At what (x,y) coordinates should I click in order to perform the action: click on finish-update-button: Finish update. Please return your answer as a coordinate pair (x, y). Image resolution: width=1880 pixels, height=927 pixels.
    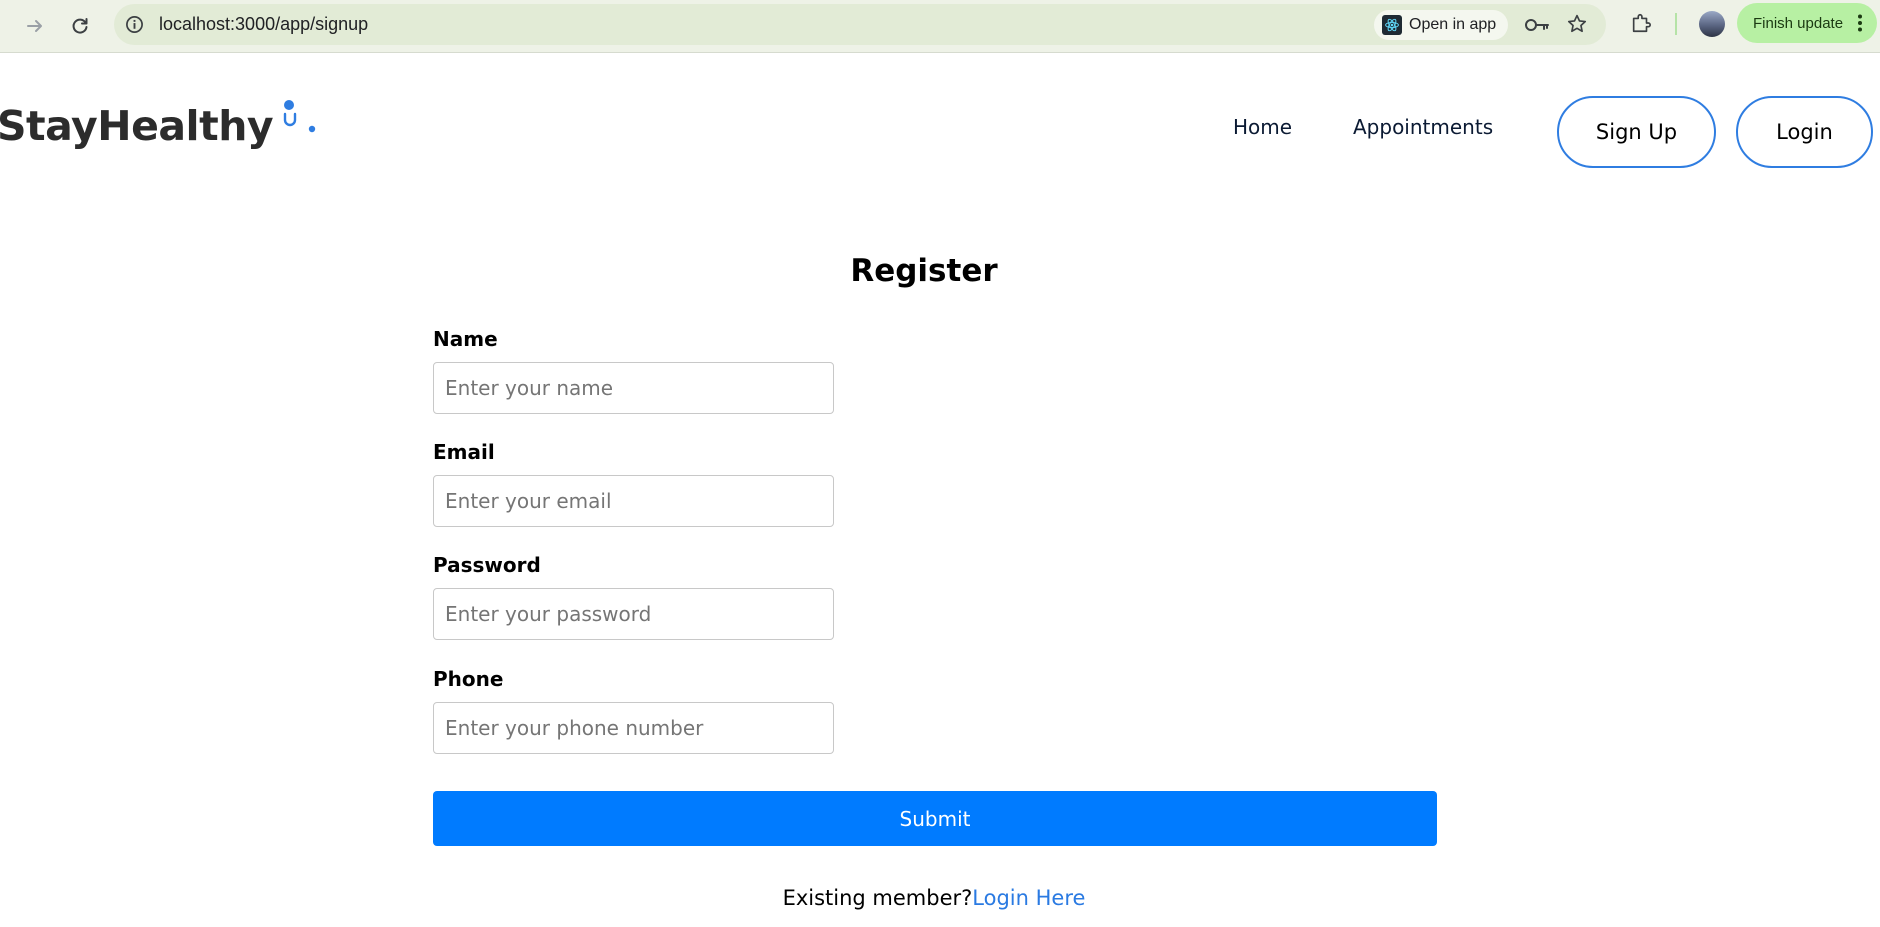
    Looking at the image, I should click on (1807, 23).